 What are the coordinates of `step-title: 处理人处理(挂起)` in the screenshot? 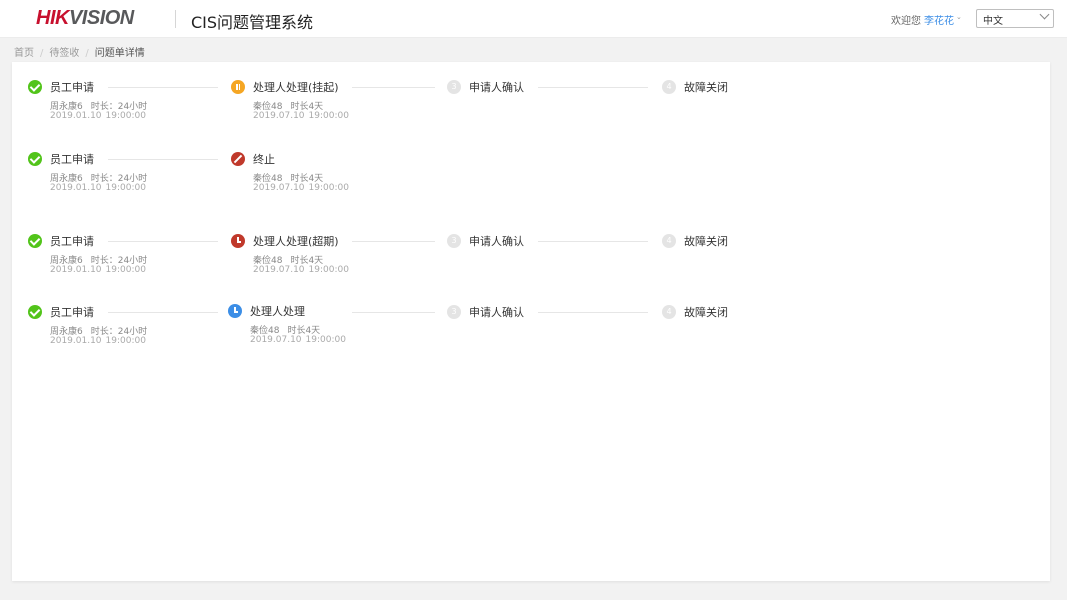 It's located at (296, 87).